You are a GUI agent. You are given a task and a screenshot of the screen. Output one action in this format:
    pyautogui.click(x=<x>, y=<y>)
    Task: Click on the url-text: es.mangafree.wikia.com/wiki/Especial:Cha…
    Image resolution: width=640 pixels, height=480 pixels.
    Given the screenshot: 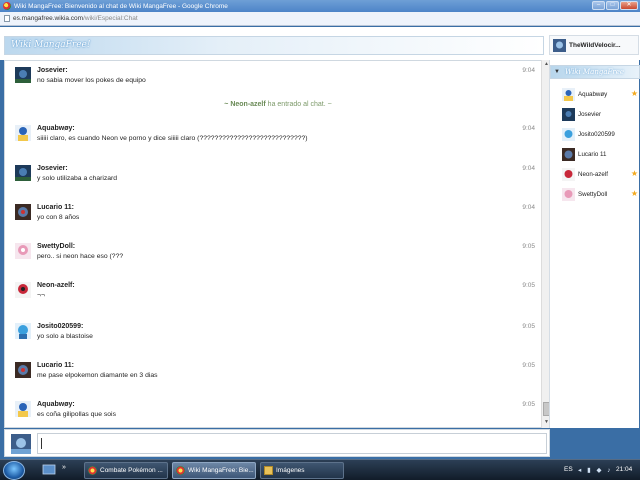 What is the action you would take?
    pyautogui.click(x=75, y=18)
    